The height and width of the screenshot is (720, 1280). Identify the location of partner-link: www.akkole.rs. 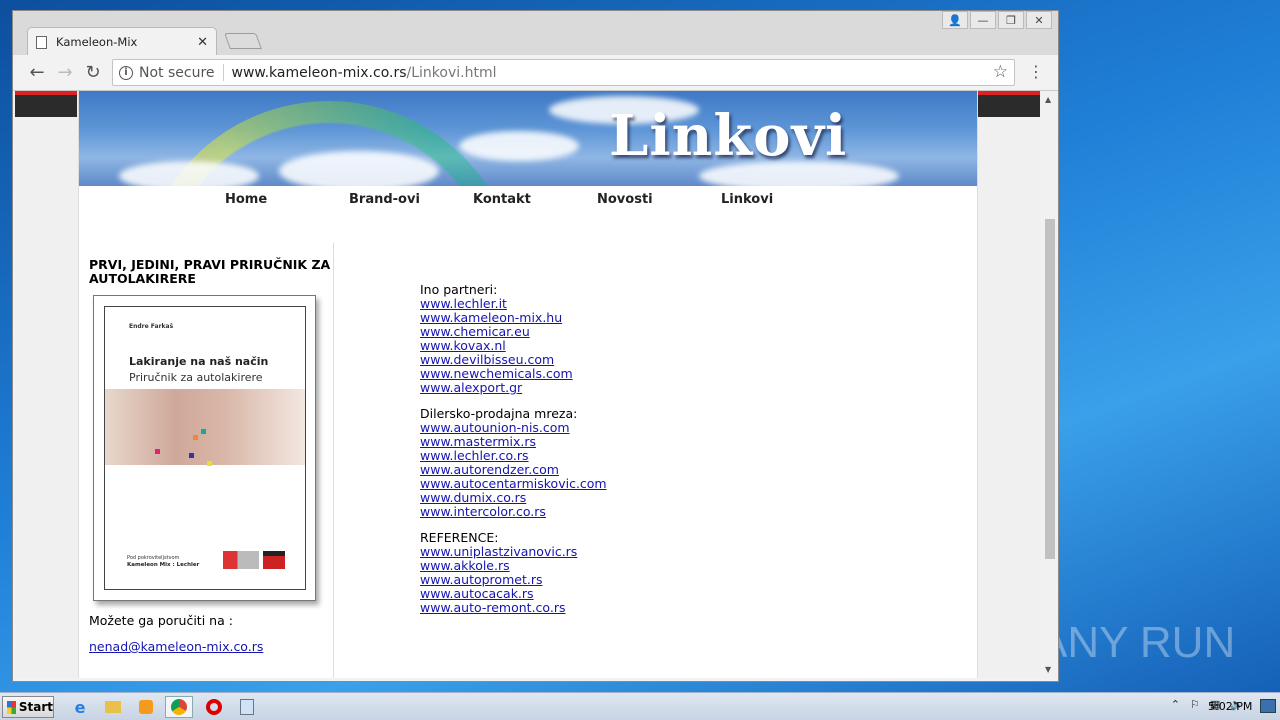
(620, 566).